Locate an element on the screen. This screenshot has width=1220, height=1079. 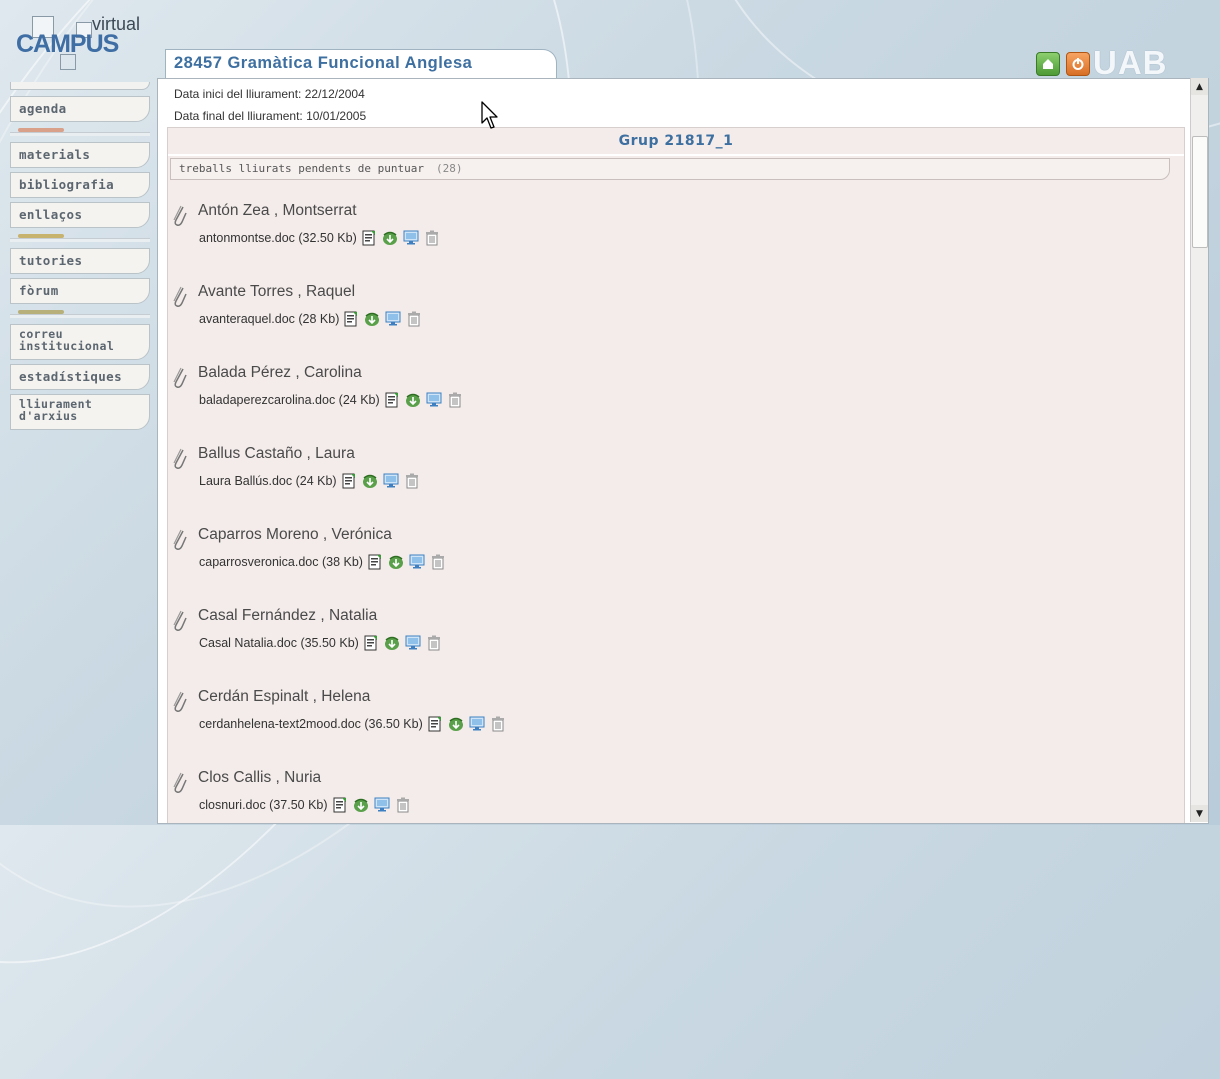
vertical-scrollbar: ▲ ▼ is located at coordinates (1199, 450).